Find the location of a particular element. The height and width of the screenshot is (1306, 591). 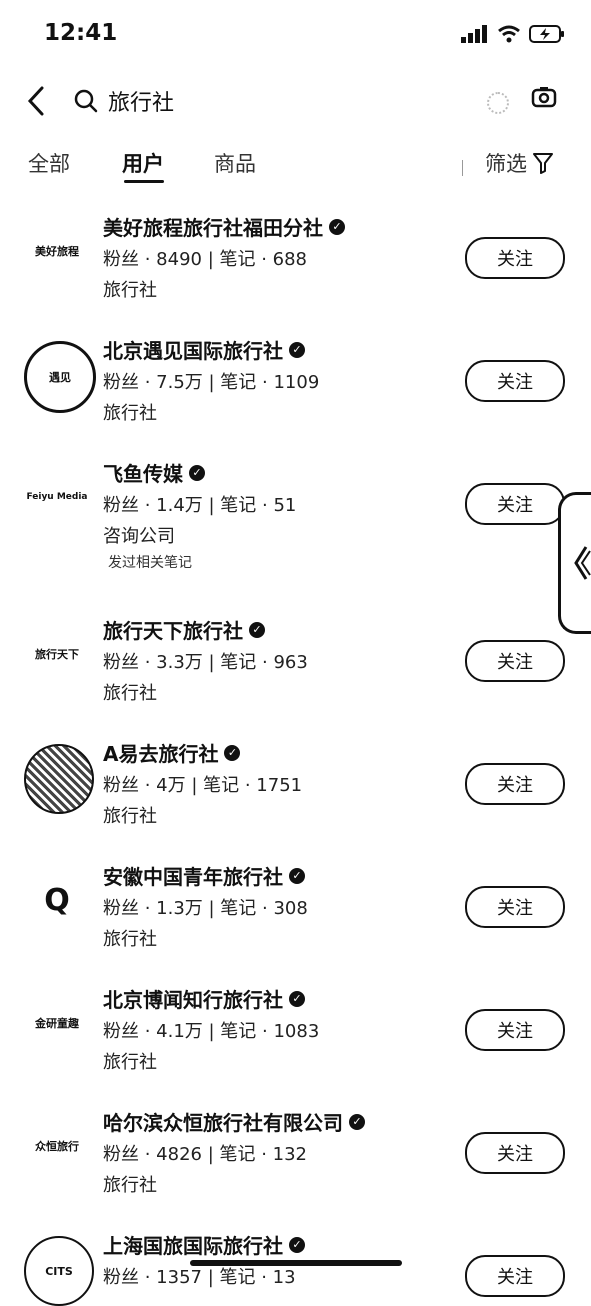

user-name: 北京遇见国际旅行社 is located at coordinates (193, 351).